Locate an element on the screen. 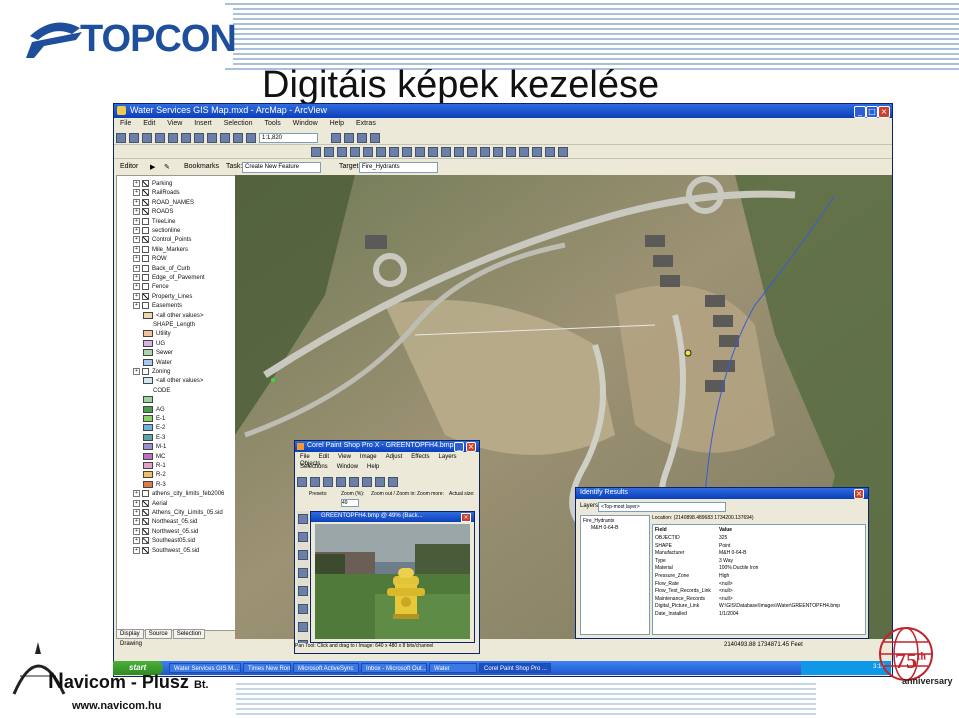  zoom-out-icon is located at coordinates (329, 152).